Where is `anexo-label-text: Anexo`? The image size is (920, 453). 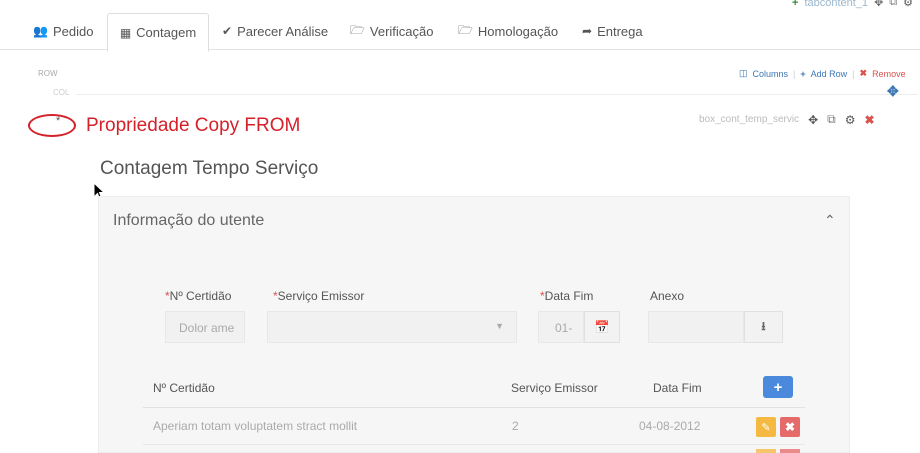 anexo-label-text: Anexo is located at coordinates (667, 296).